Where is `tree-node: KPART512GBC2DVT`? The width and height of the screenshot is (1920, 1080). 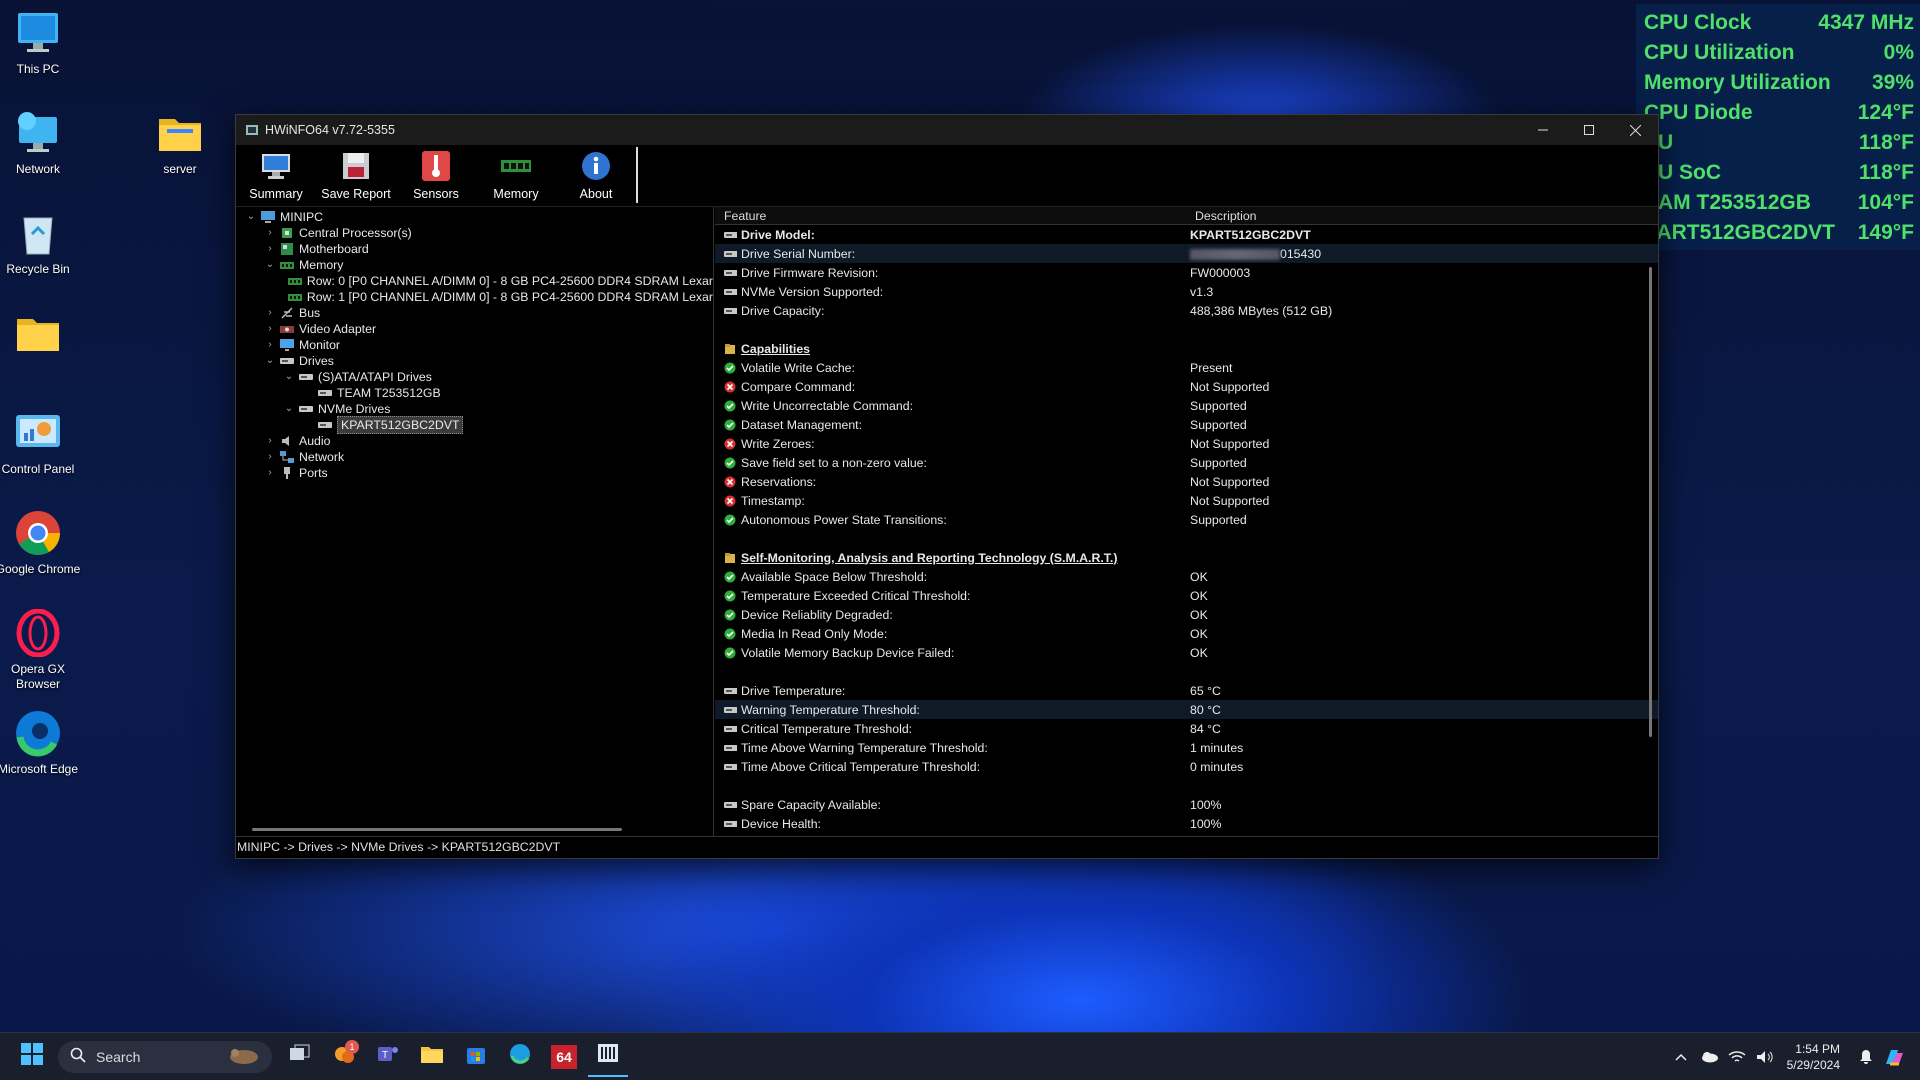
tree-node: KPART512GBC2DVT is located at coordinates (474, 425).